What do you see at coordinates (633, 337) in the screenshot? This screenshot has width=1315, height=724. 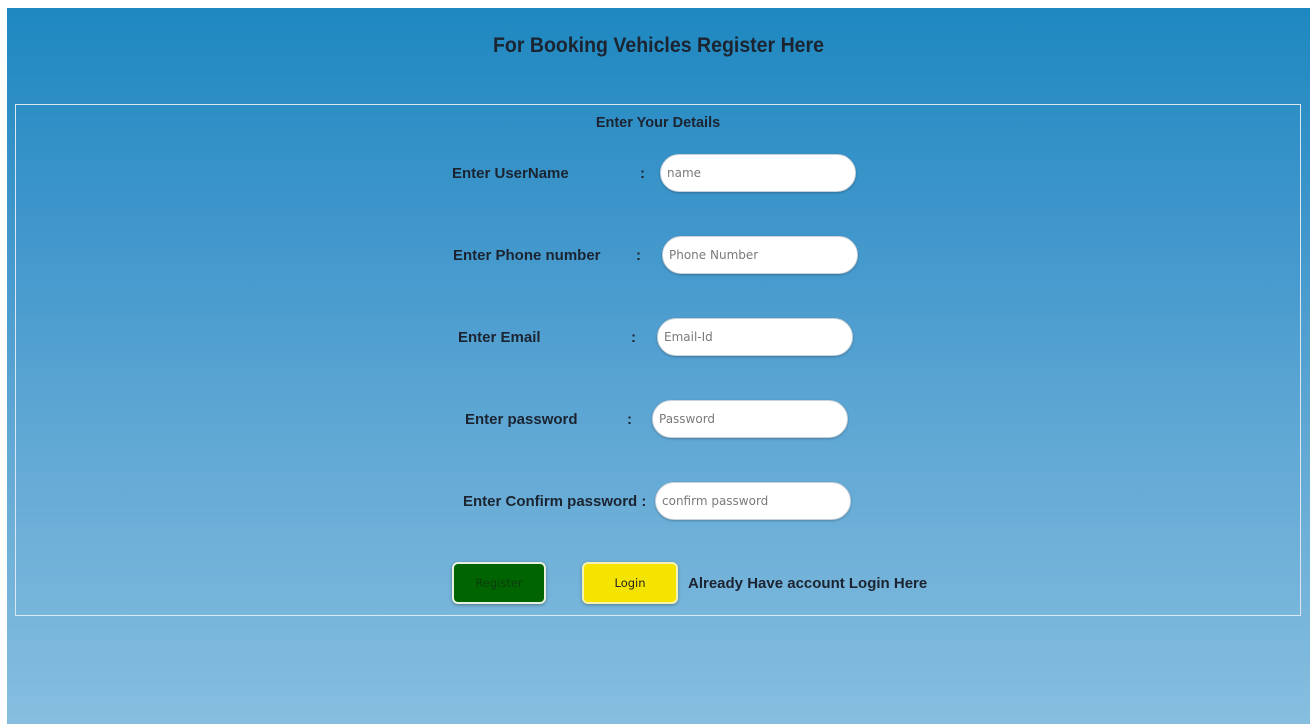 I see `email-colon: :` at bounding box center [633, 337].